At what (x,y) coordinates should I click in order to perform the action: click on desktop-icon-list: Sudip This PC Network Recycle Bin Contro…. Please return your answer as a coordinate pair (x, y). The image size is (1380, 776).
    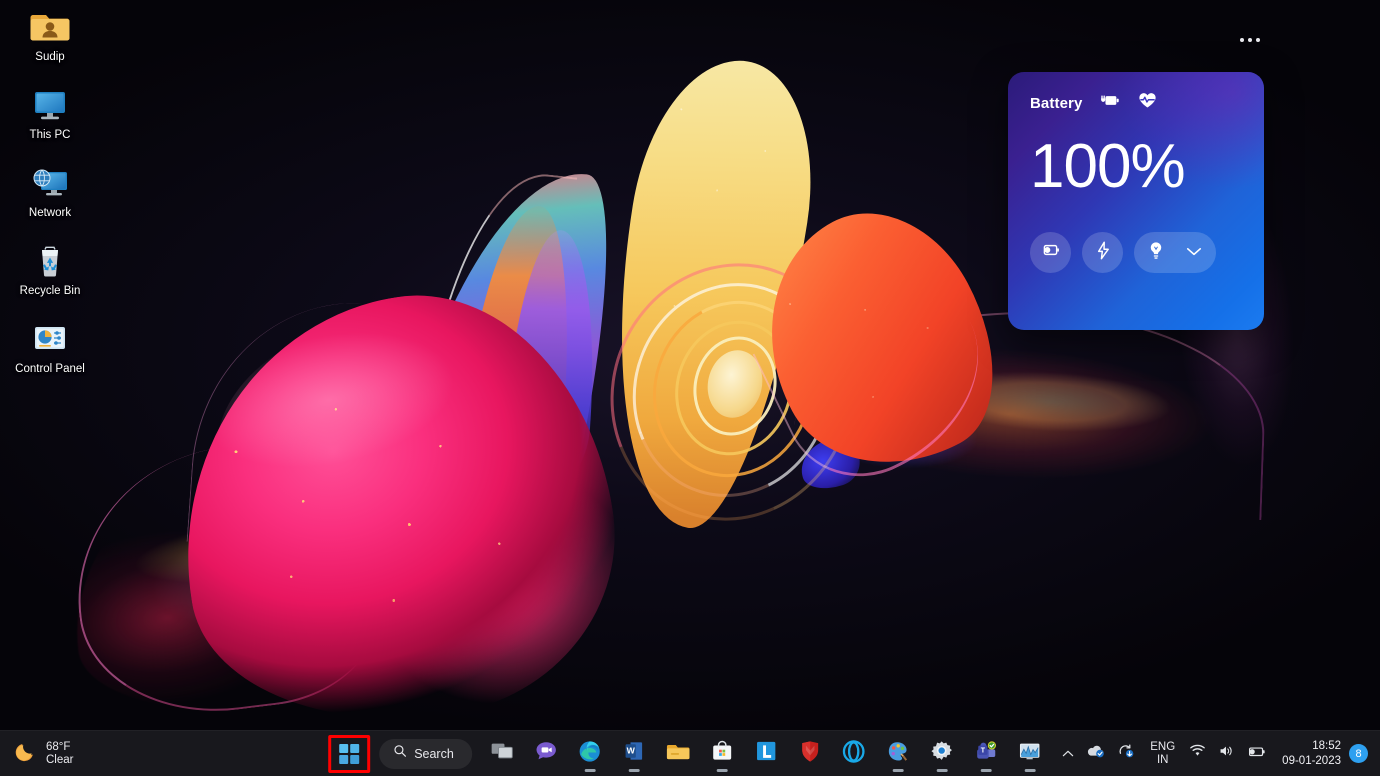
    Looking at the image, I should click on (60, 195).